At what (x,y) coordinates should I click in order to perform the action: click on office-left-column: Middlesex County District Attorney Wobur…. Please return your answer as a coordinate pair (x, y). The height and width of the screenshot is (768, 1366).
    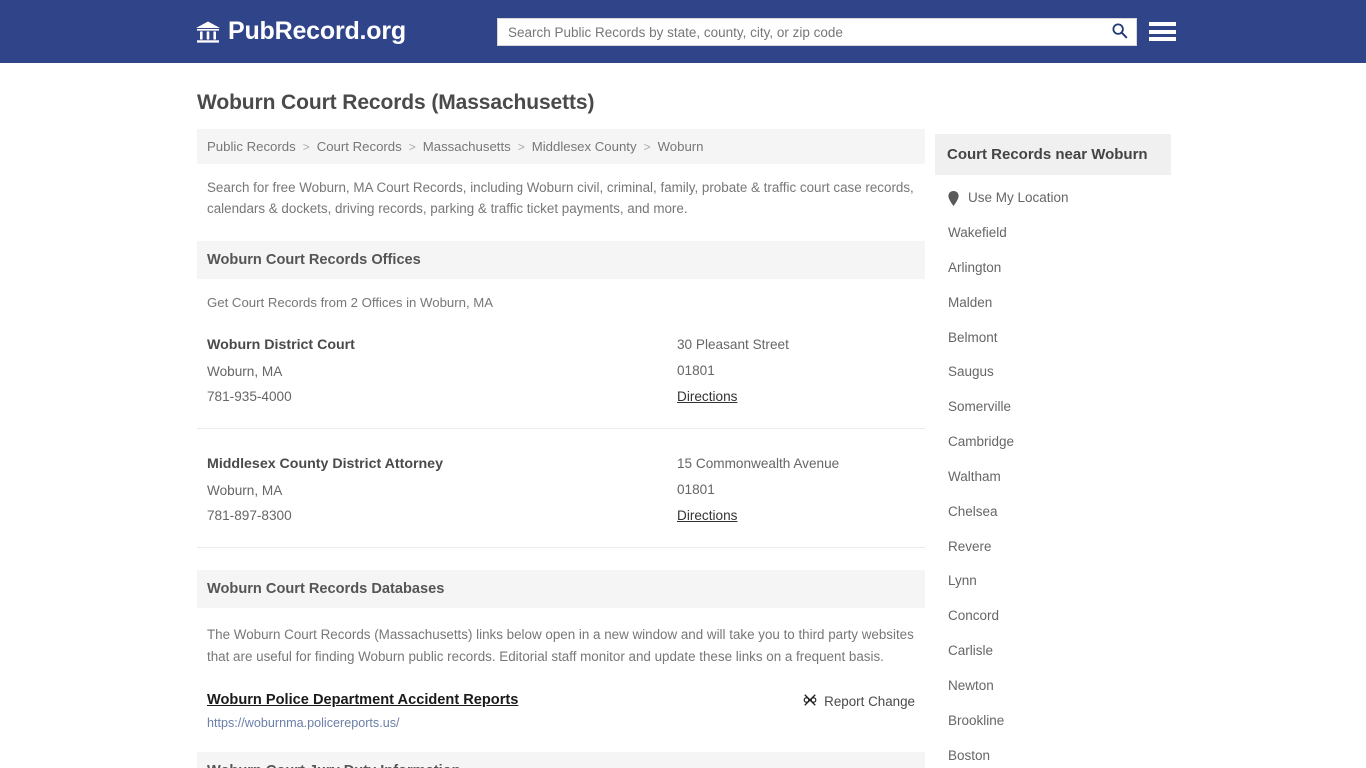
    Looking at the image, I should click on (442, 490).